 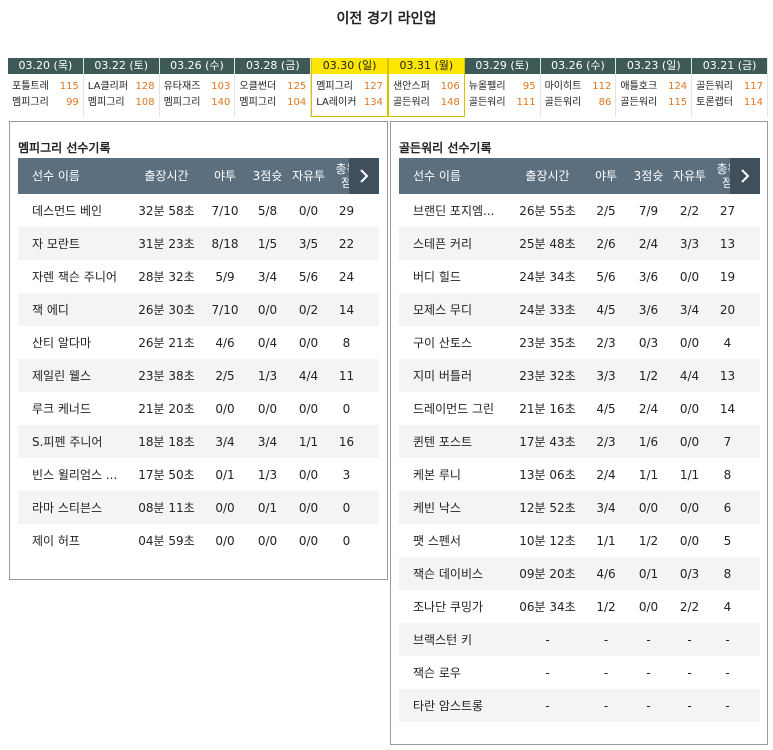 I want to click on game-card: 03.20 (목) 포틀트레 115 멤피그리 99, so click(x=46, y=87).